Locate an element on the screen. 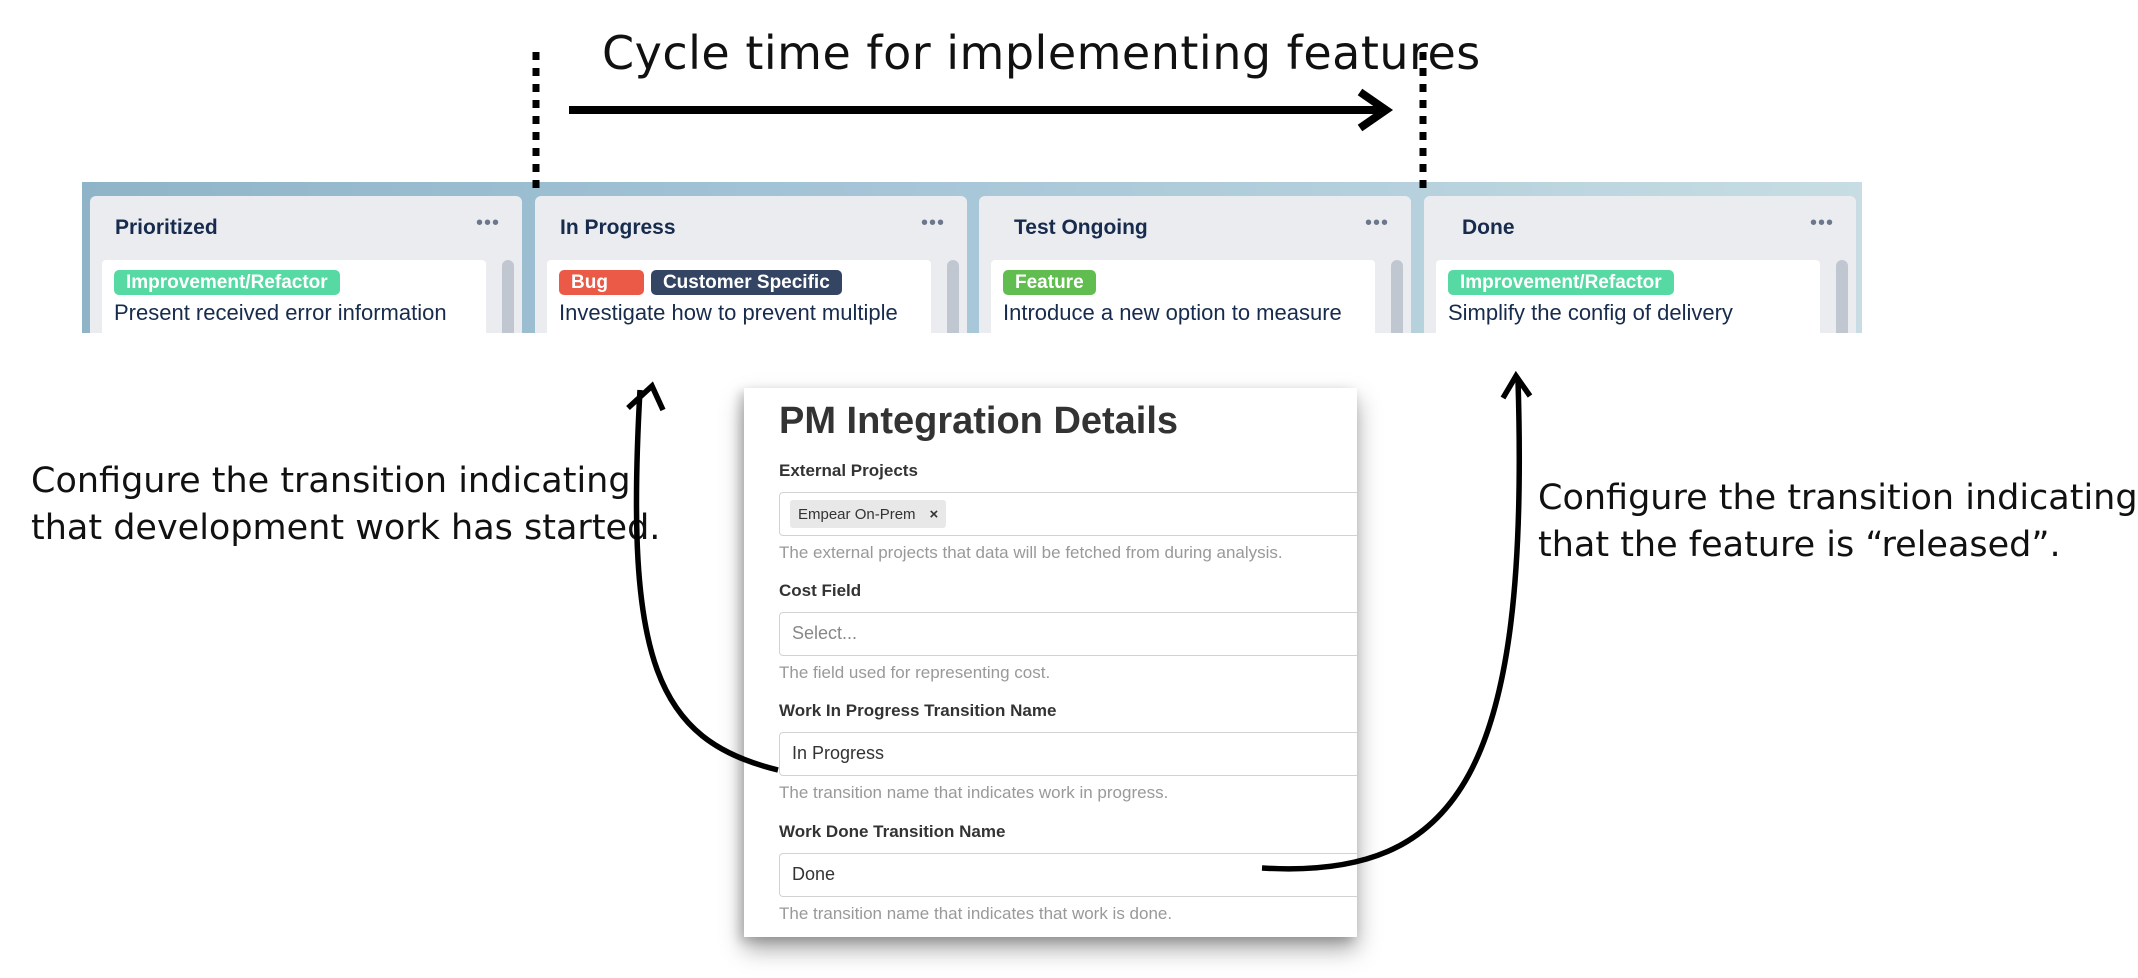 The width and height of the screenshot is (2138, 978). column-title: Done is located at coordinates (1488, 227).